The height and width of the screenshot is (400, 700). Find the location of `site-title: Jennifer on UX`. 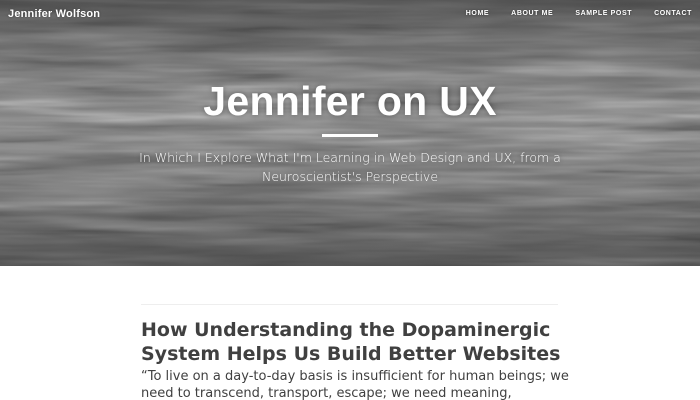

site-title: Jennifer on UX is located at coordinates (350, 101).